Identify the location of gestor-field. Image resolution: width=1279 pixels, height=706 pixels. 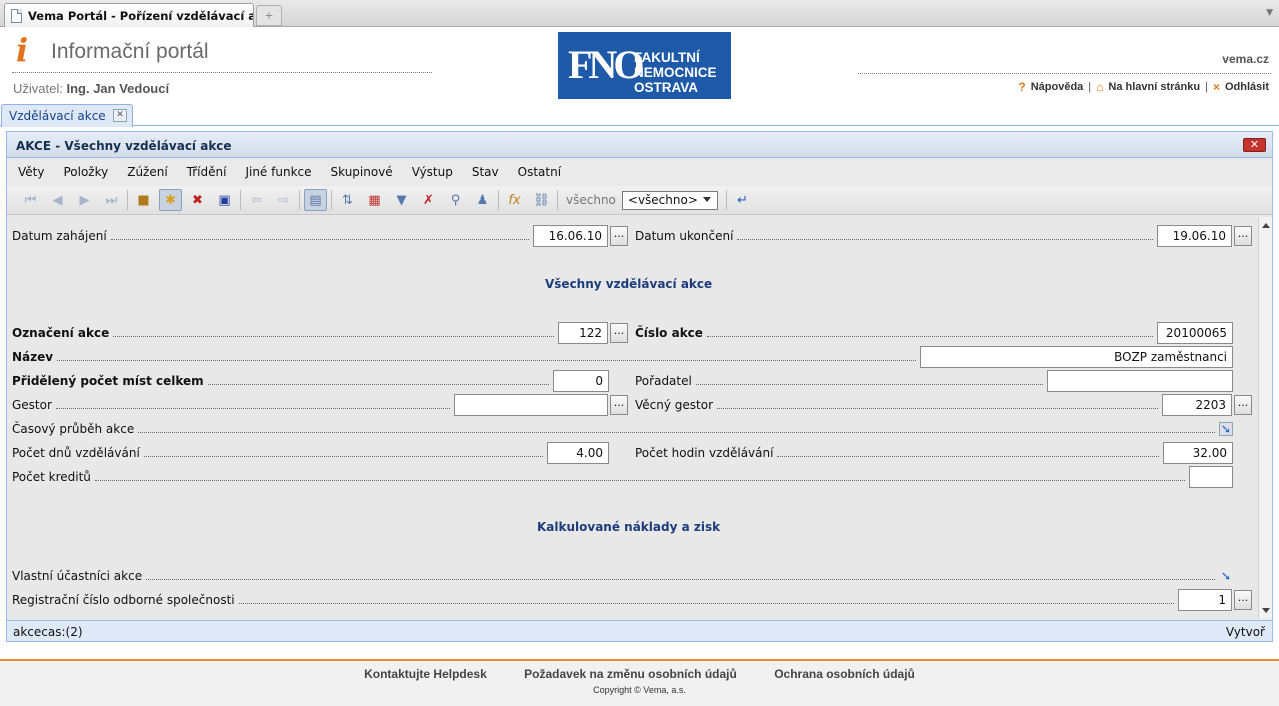
(531, 405).